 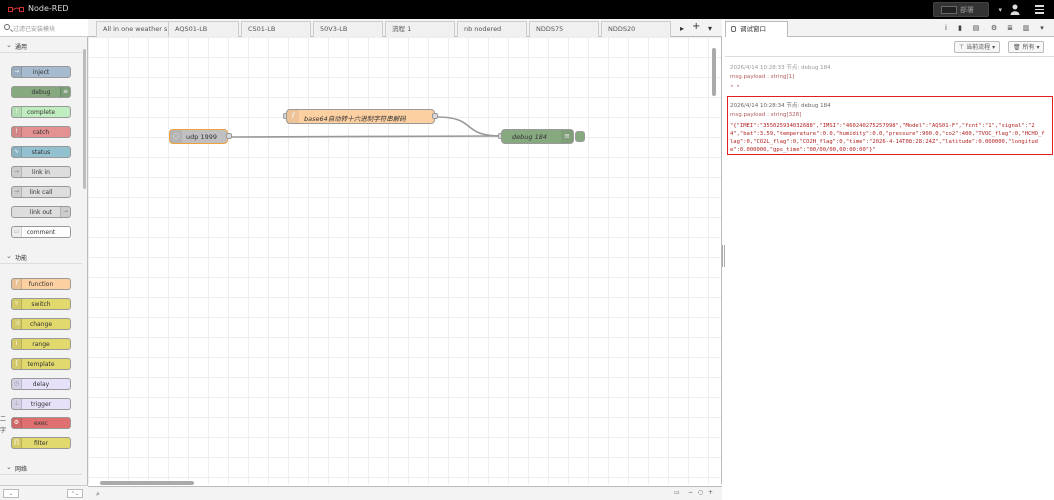 I want to click on palette-node-complete: ! complete, so click(x=41, y=112).